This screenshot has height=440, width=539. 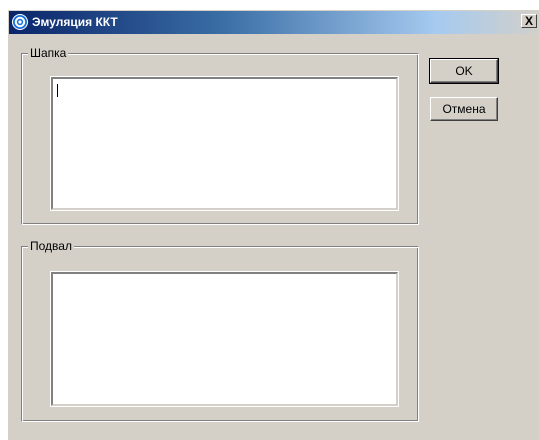 What do you see at coordinates (48, 53) in the screenshot?
I see `header-group-label: Шапка` at bounding box center [48, 53].